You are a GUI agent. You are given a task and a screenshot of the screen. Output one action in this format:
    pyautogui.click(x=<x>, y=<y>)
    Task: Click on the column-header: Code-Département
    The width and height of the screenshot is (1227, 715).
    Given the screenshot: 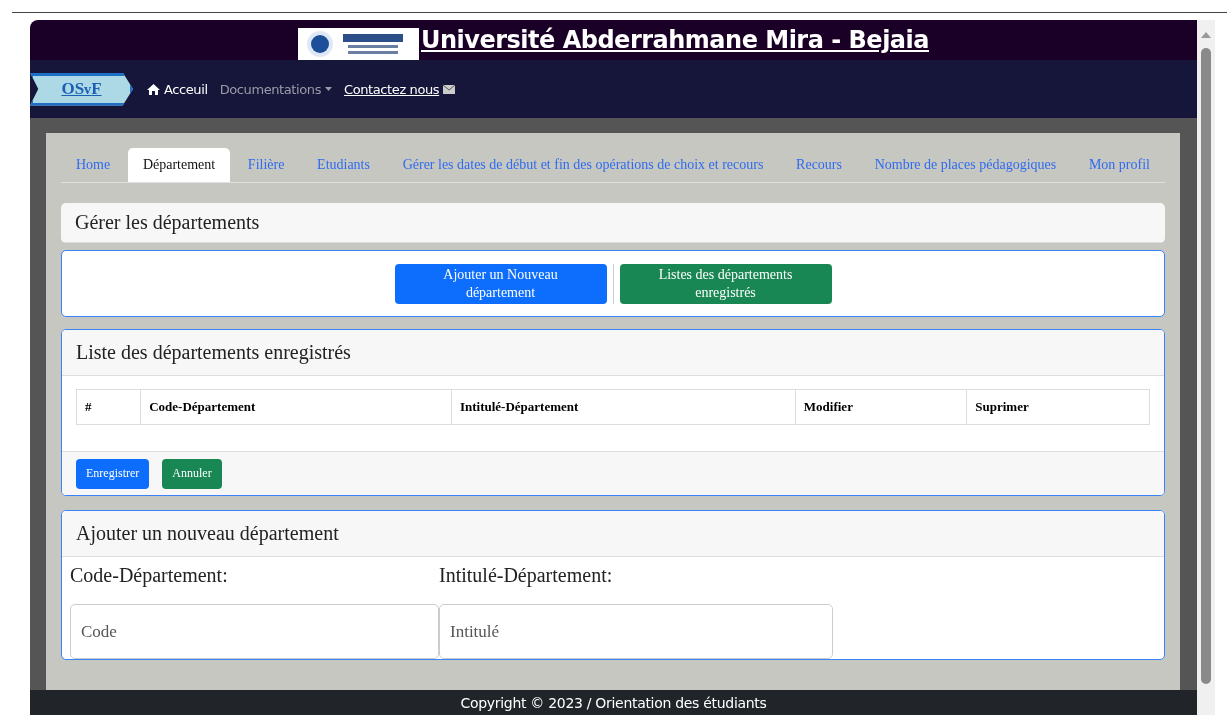 What is the action you would take?
    pyautogui.click(x=296, y=407)
    